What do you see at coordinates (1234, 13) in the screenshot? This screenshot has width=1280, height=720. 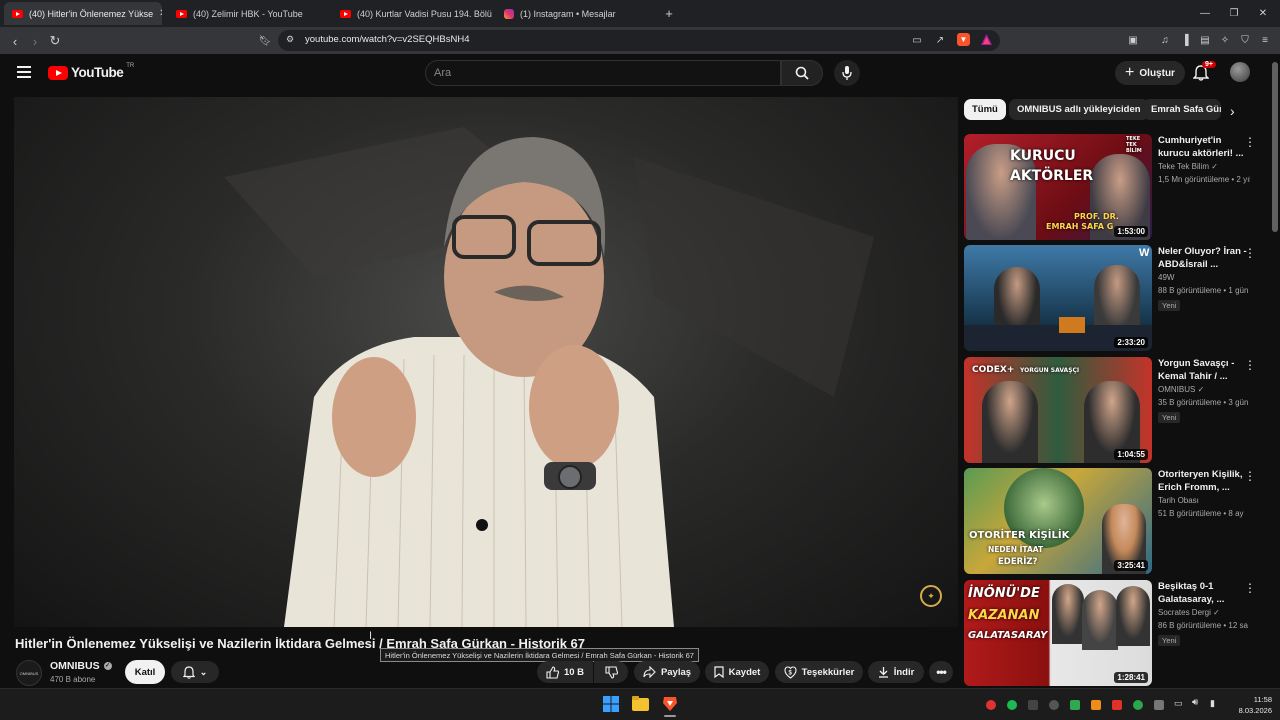 I see `restore-icon: ❐` at bounding box center [1234, 13].